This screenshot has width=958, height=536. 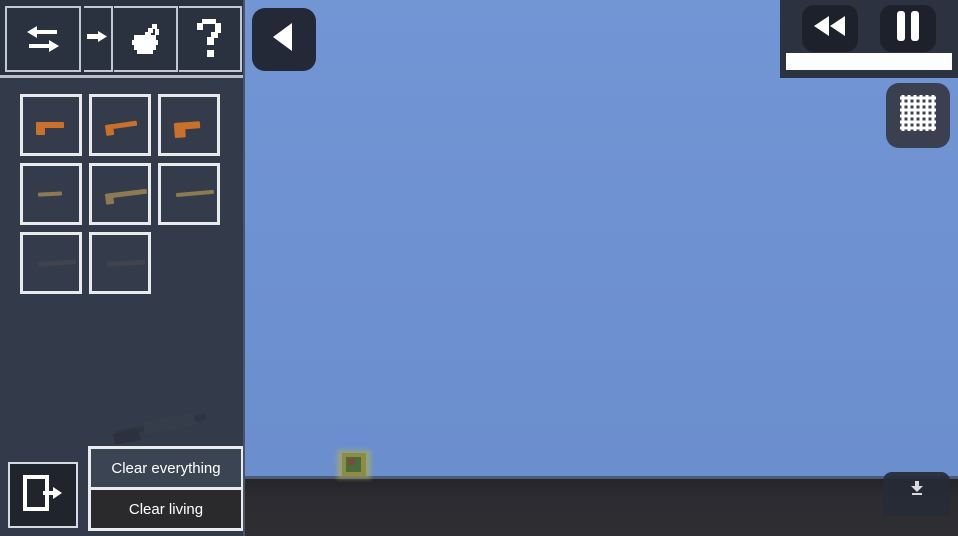 I want to click on step-tool-button, so click(x=98, y=39).